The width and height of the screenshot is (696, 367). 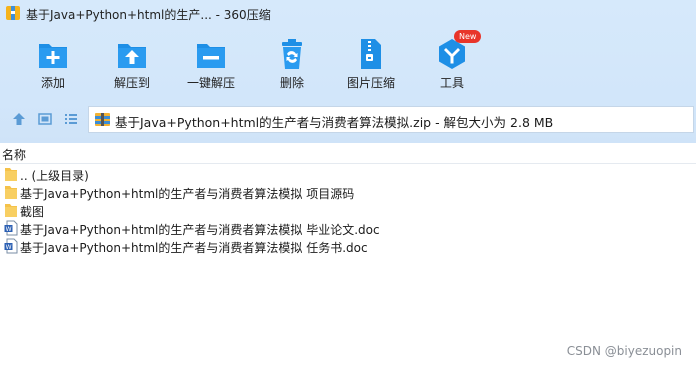 What do you see at coordinates (291, 83) in the screenshot?
I see `toolbar-delete-label: 删除` at bounding box center [291, 83].